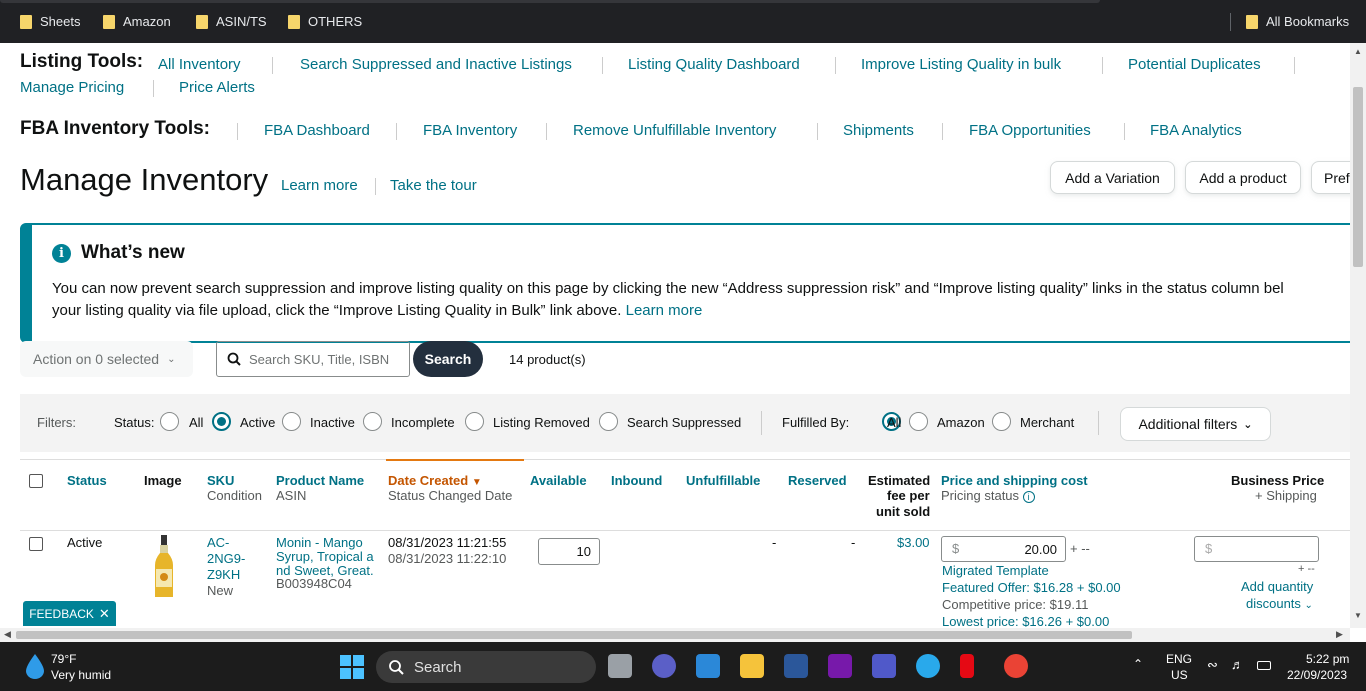 Image resolution: width=1366 pixels, height=691 pixels. I want to click on battery-icon, so click(1264, 665).